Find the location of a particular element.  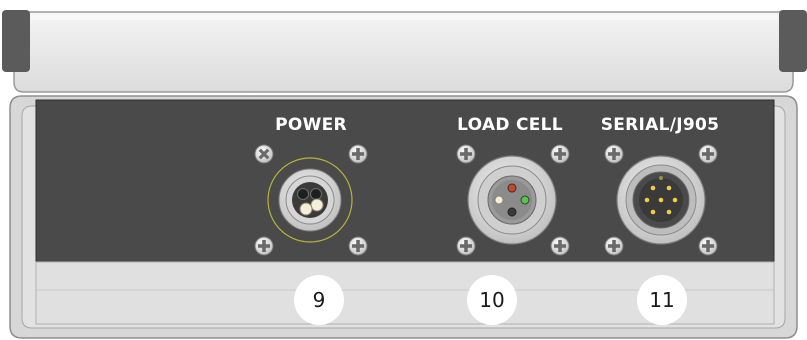

callout-10: 10 is located at coordinates (492, 300).